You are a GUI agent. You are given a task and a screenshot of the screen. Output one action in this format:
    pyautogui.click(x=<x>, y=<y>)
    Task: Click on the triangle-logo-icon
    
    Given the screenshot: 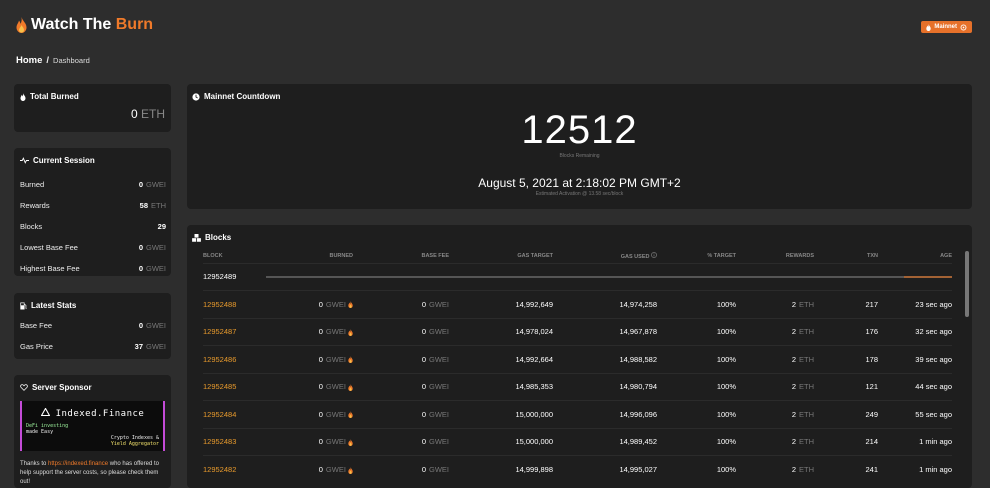 What is the action you would take?
    pyautogui.click(x=45, y=412)
    